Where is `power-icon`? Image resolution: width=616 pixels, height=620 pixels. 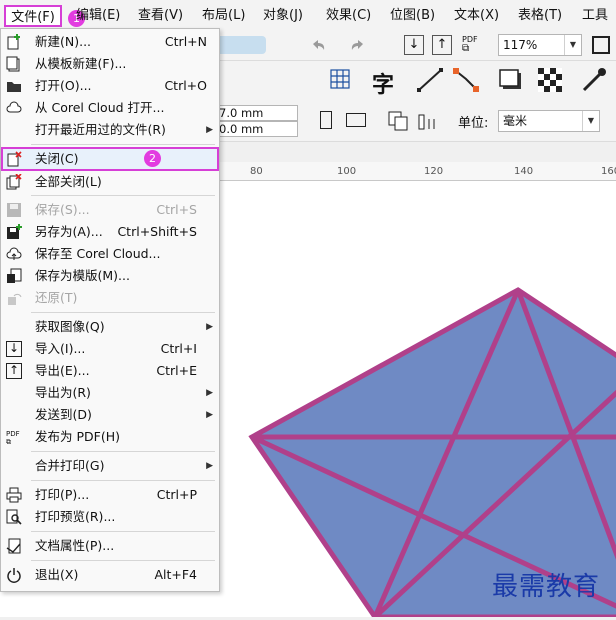 power-icon is located at coordinates (14, 575).